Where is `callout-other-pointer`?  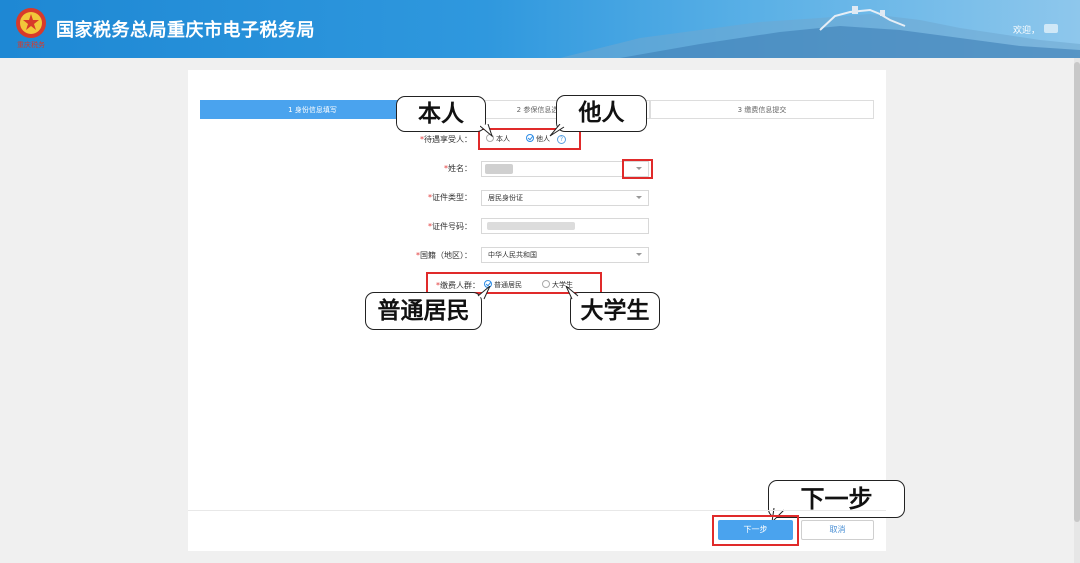 callout-other-pointer is located at coordinates (557, 130).